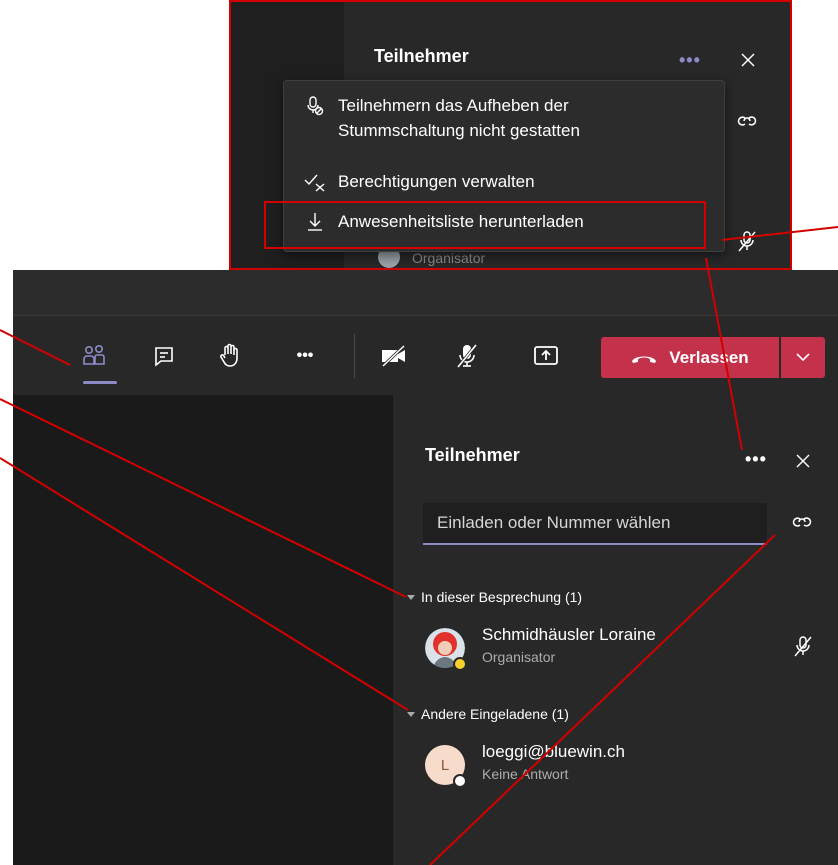 The height and width of the screenshot is (865, 838). I want to click on leave-button: Verlassen, so click(690, 357).